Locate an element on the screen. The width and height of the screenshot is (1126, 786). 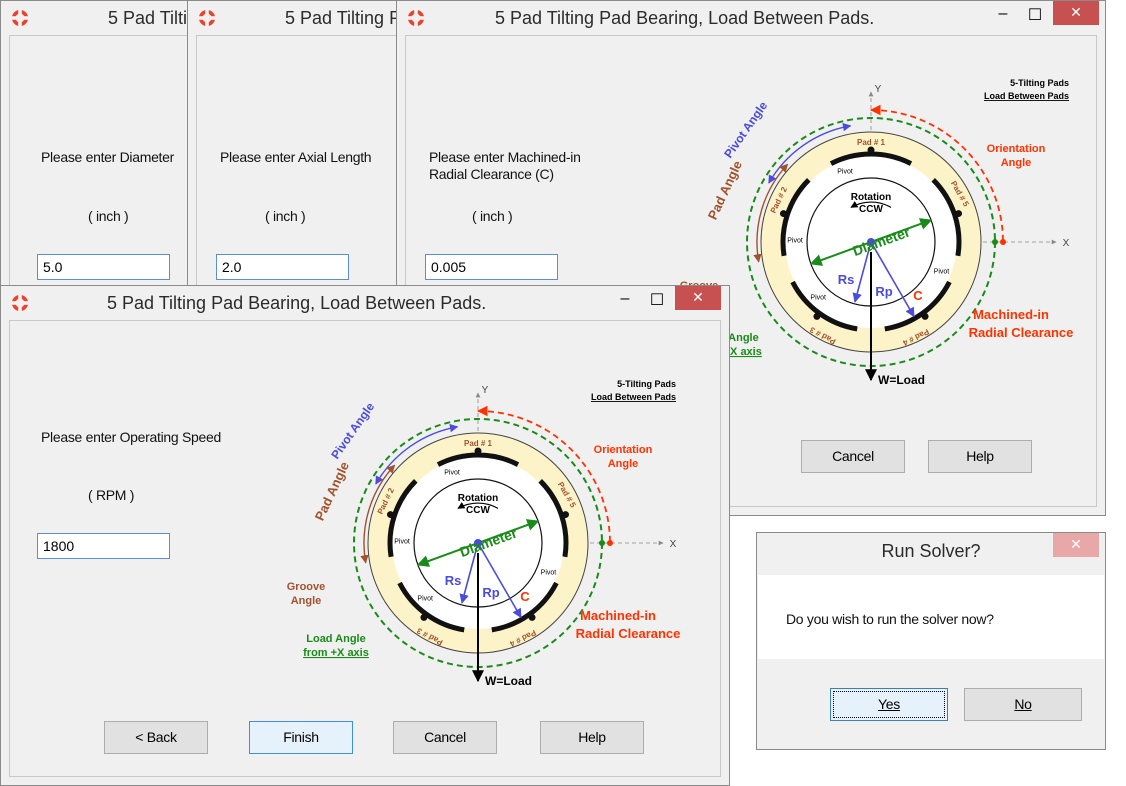
dialog-close-button: ✕ is located at coordinates (1076, 545).